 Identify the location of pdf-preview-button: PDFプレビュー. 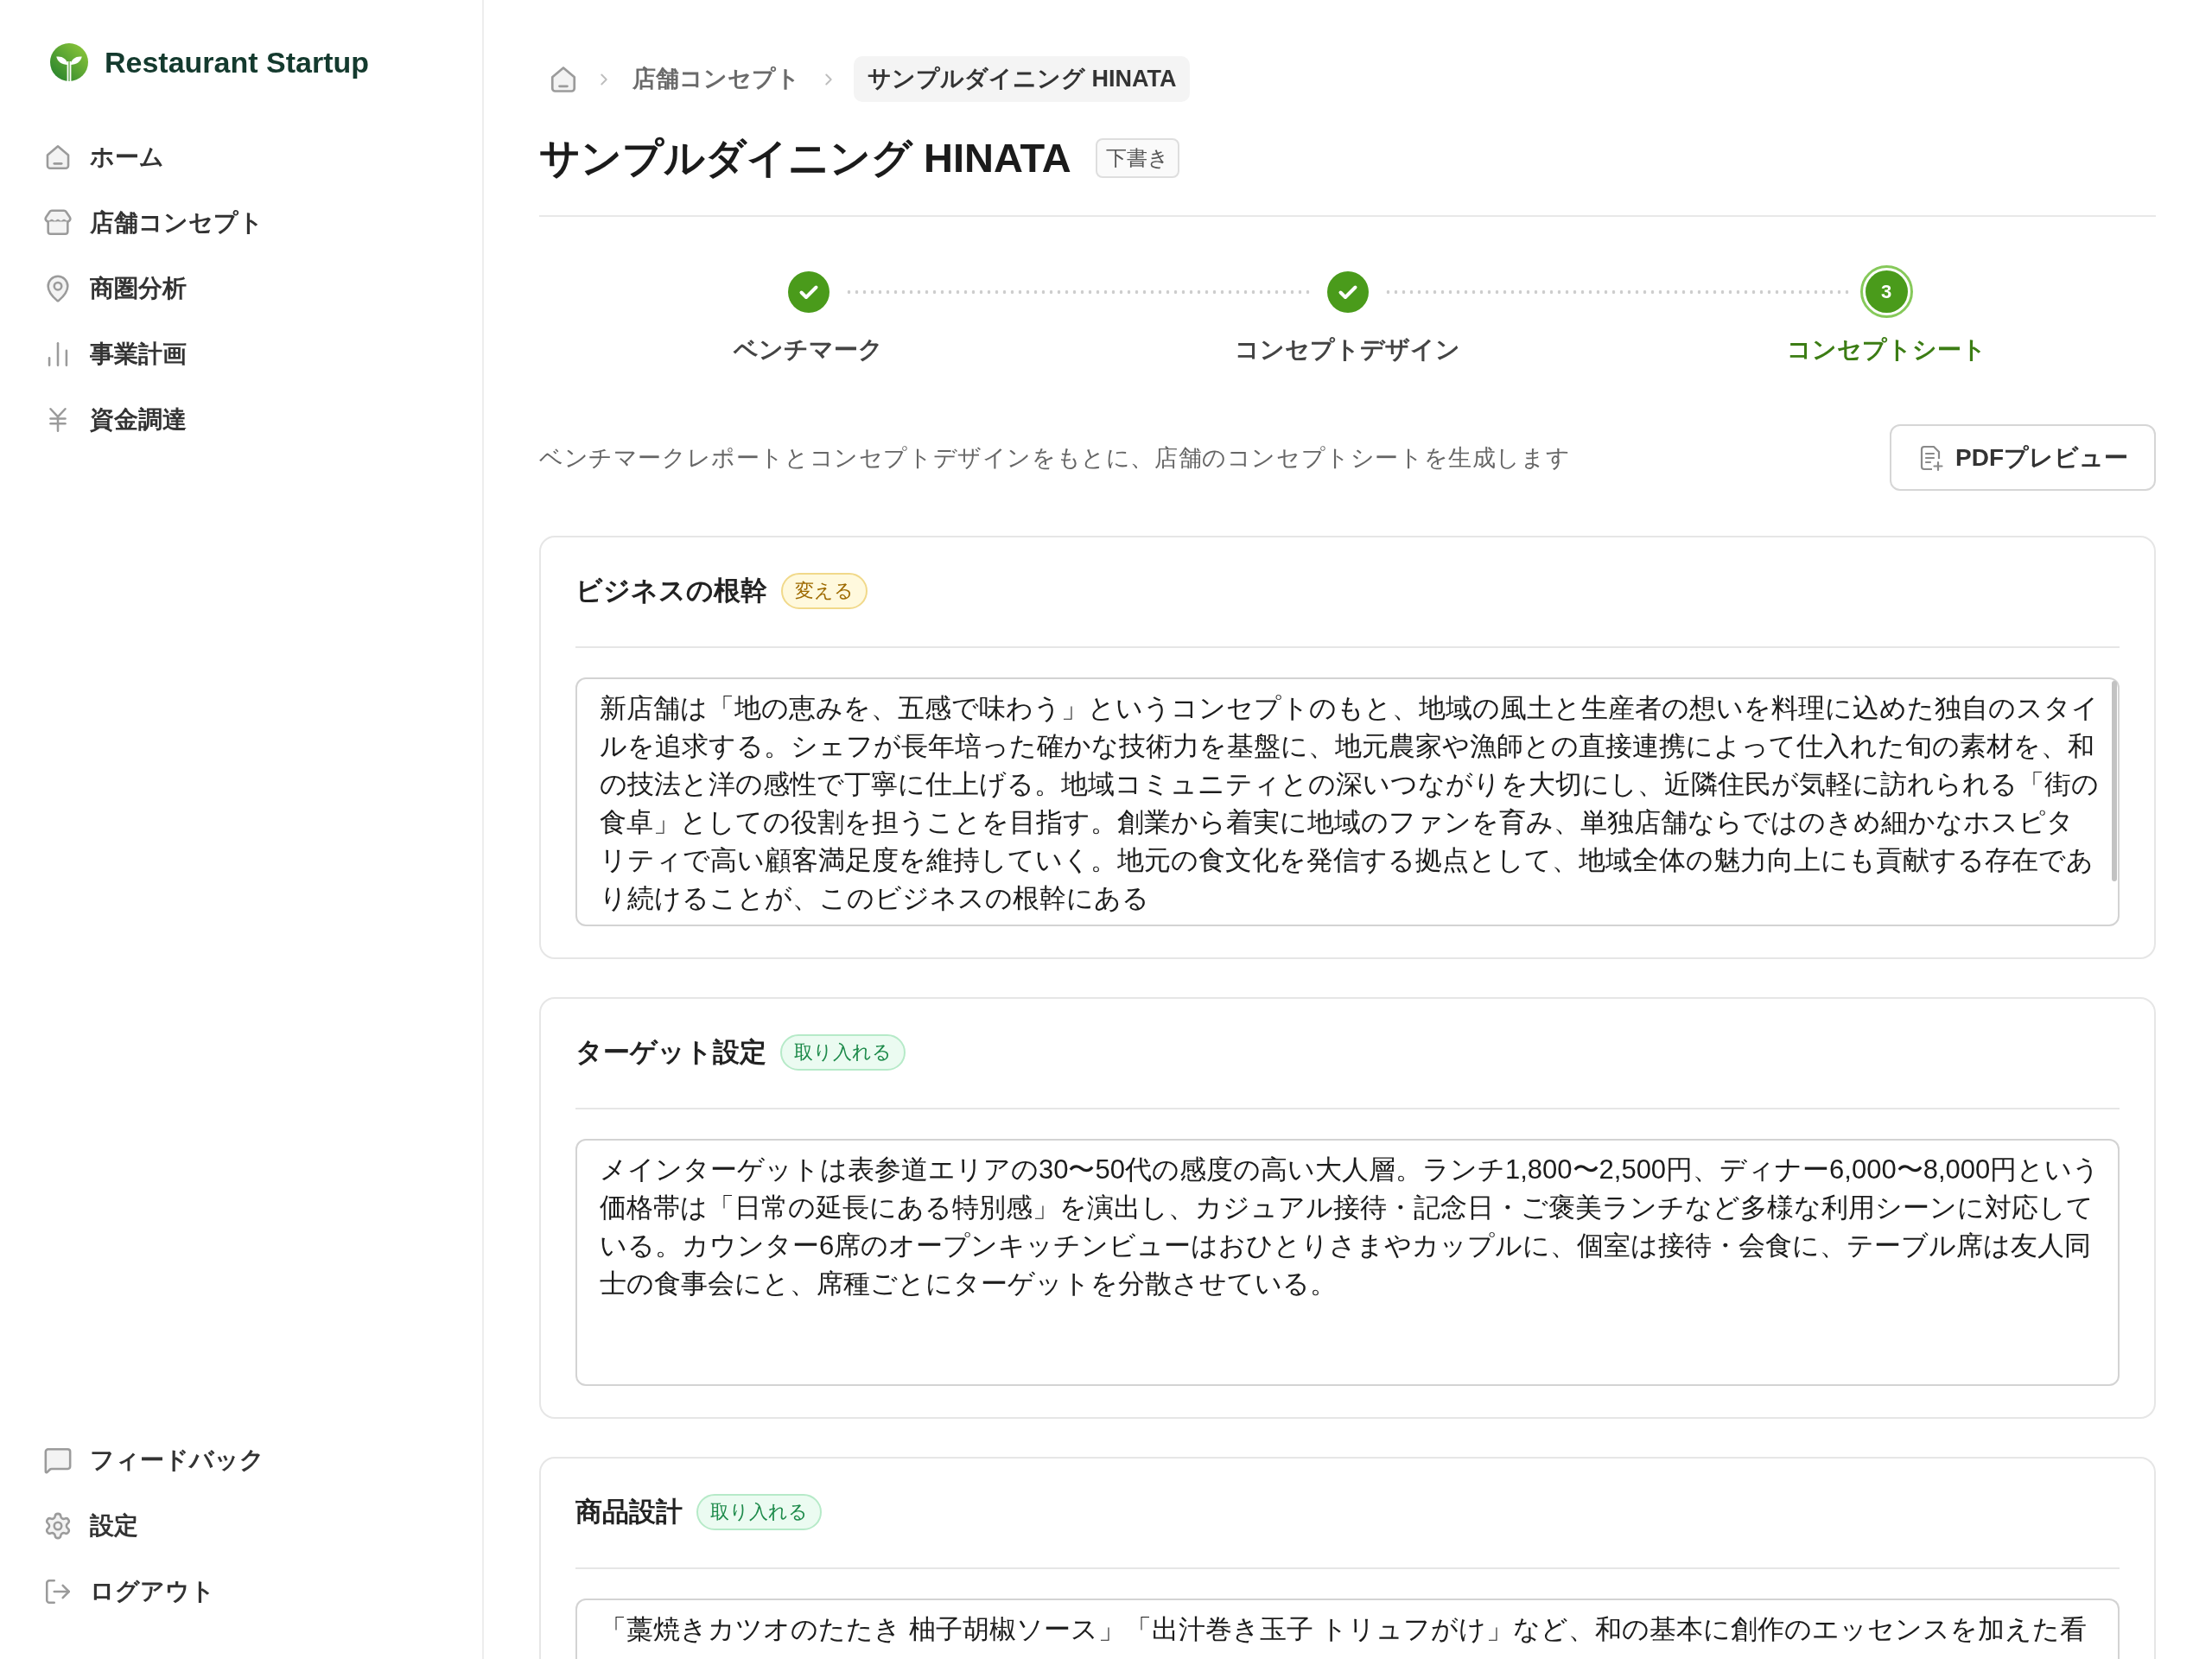
(2023, 457).